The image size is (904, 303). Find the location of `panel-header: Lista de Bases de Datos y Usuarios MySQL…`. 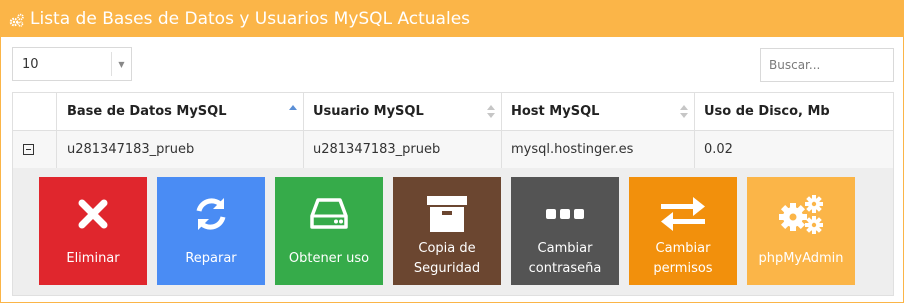

panel-header: Lista de Bases de Datos y Usuarios MySQL… is located at coordinates (452, 18).